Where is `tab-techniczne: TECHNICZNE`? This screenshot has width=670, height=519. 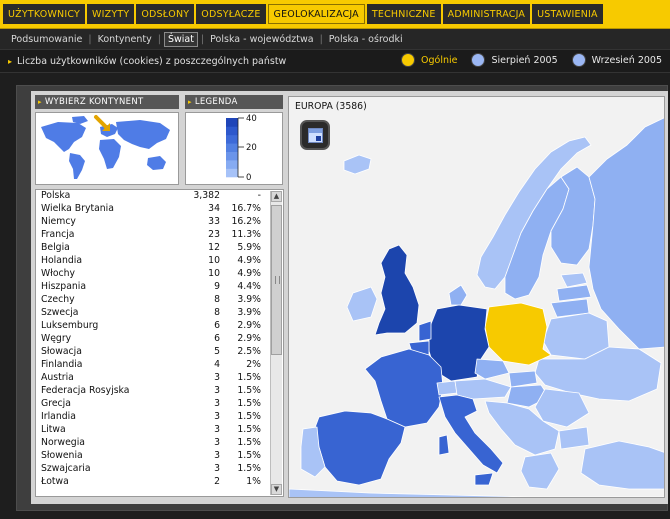
tab-techniczne: TECHNICZNE is located at coordinates (403, 14).